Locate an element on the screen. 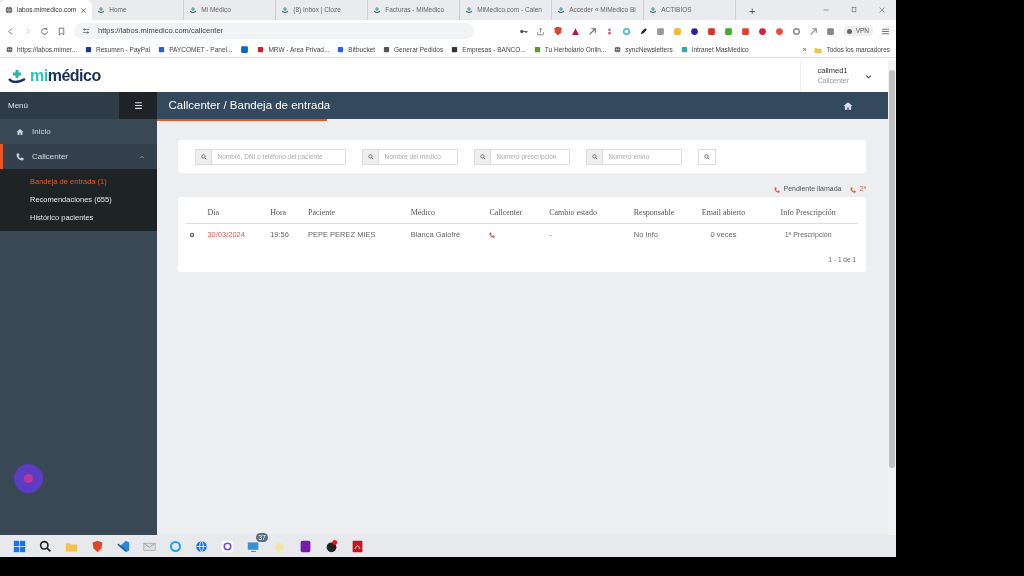  logo-text: mimédico is located at coordinates (65, 76).